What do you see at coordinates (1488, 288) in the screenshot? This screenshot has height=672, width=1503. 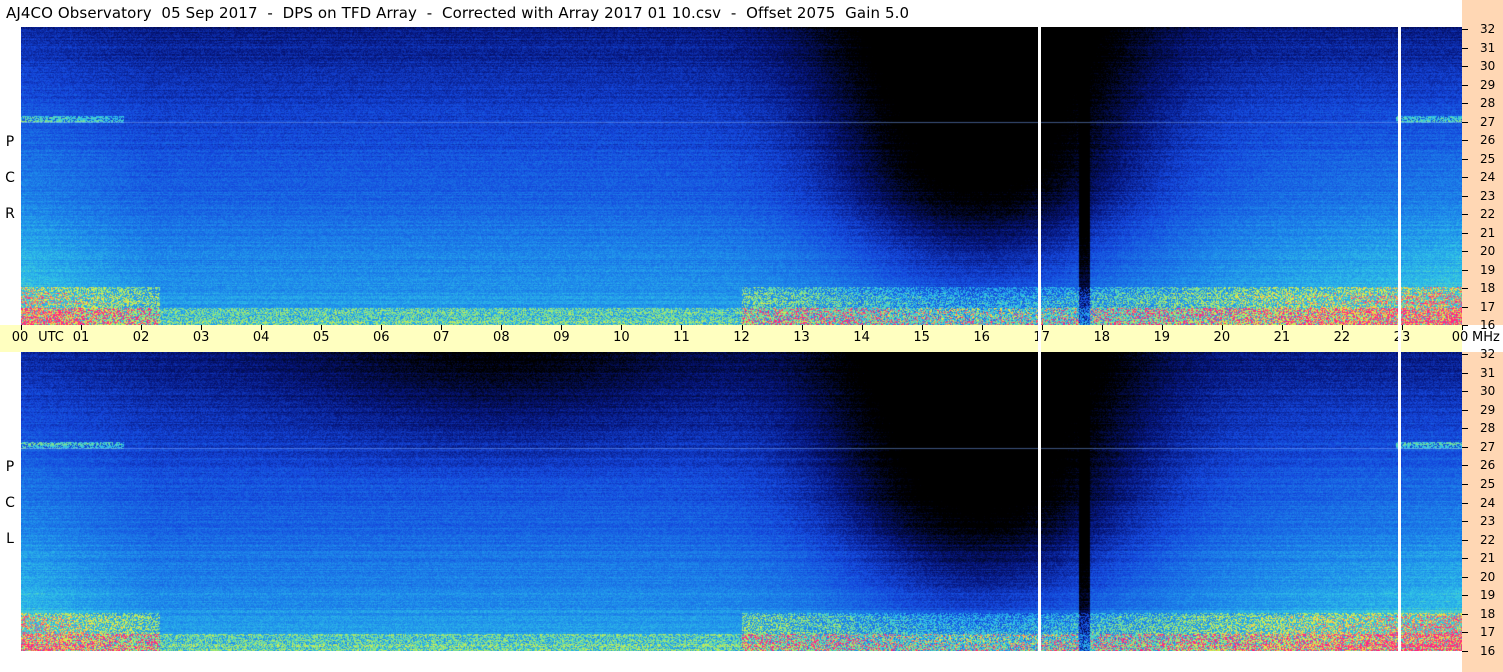 I see `mhz-tick-label: 18` at bounding box center [1488, 288].